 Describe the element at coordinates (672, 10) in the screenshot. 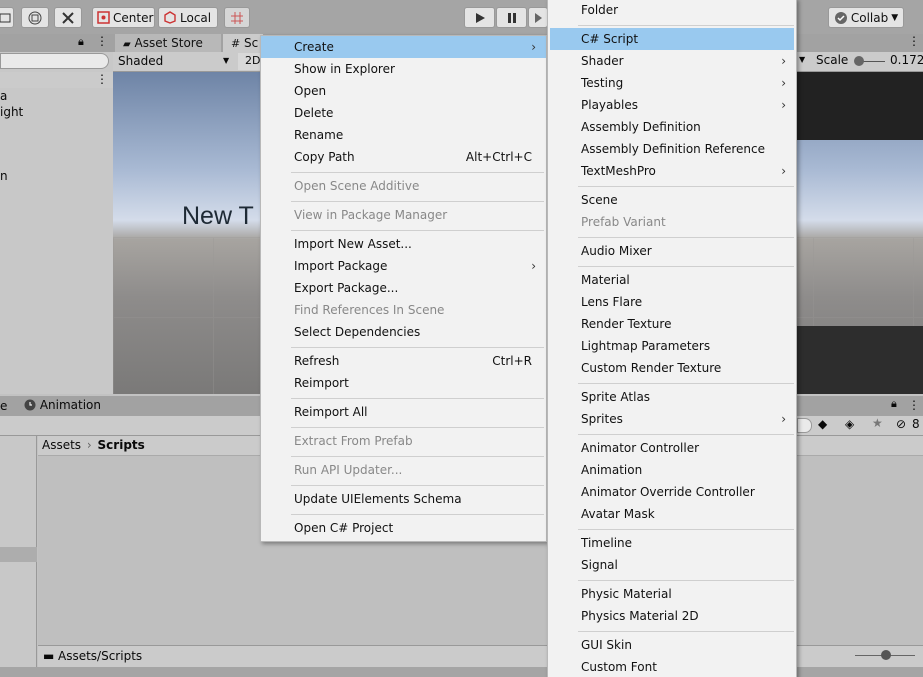

I see `create-item-folder: Folder` at that location.